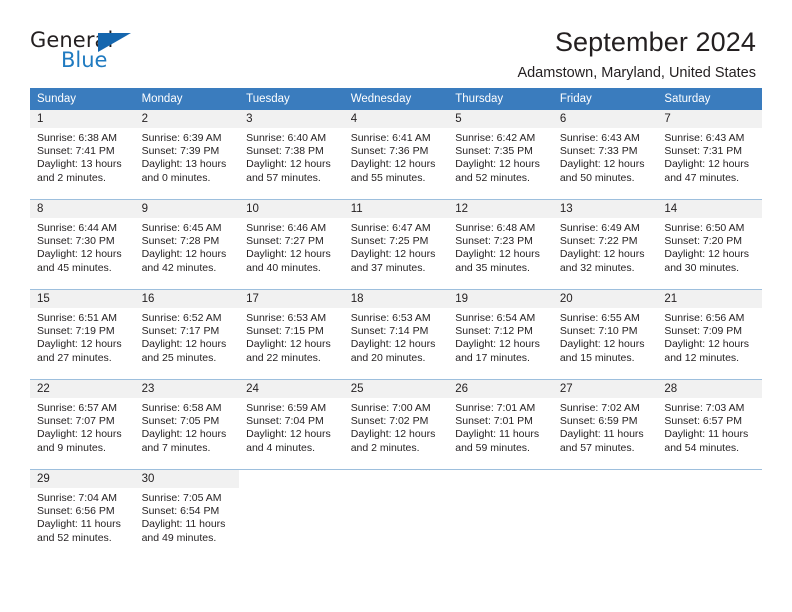 This screenshot has width=792, height=612. Describe the element at coordinates (396, 389) in the screenshot. I see `day-number: 25` at that location.